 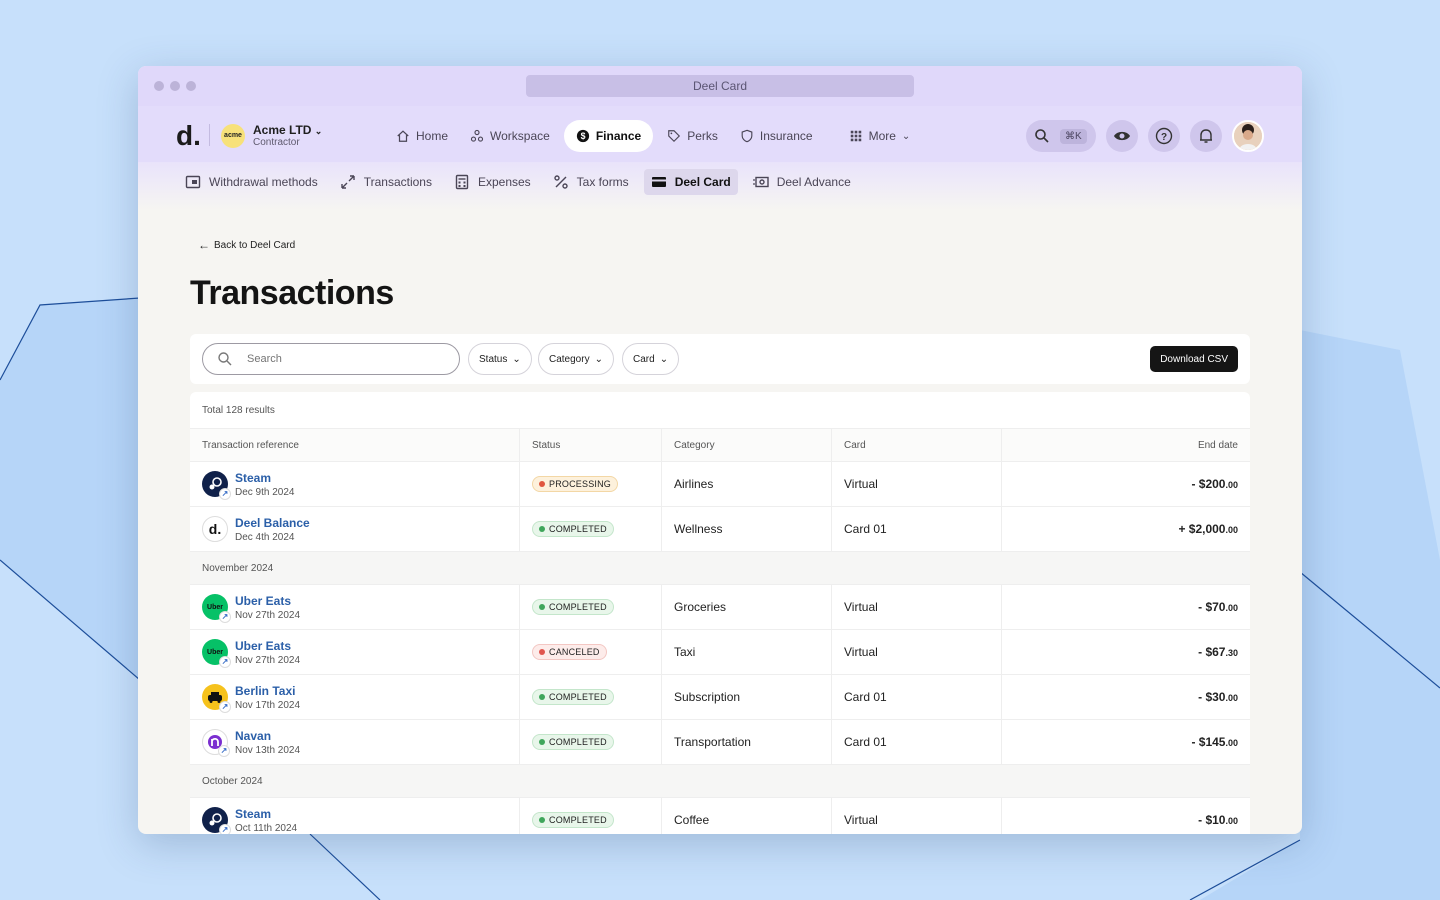 I want to click on nav-insurance: Insurance, so click(x=776, y=136).